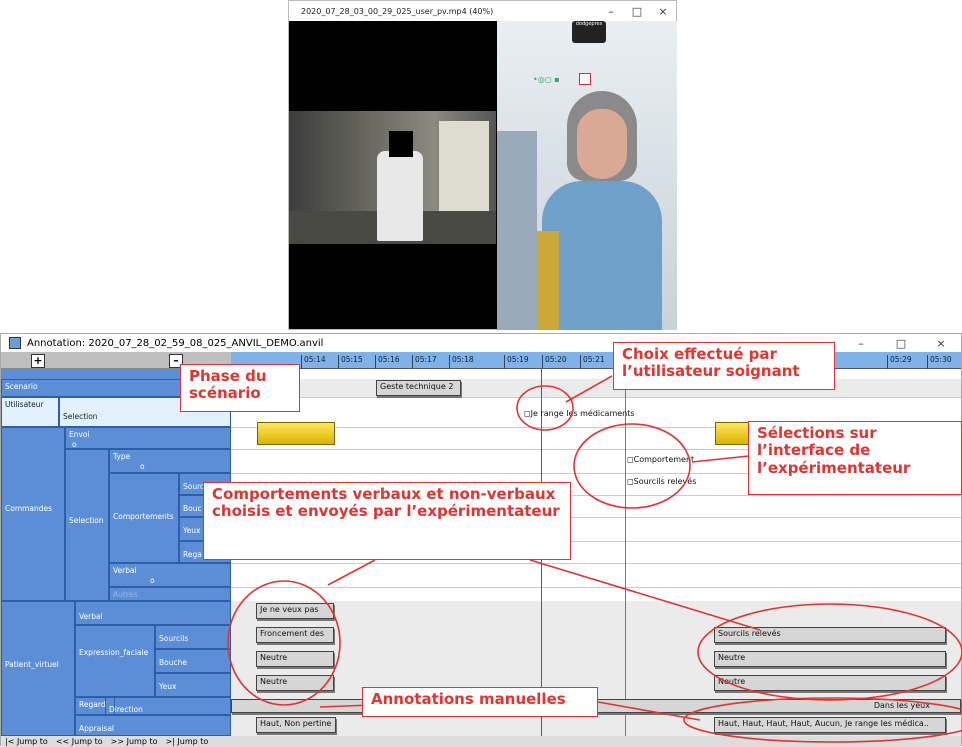 The image size is (962, 747). What do you see at coordinates (554, 362) in the screenshot?
I see `time-tick: 05:20` at bounding box center [554, 362].